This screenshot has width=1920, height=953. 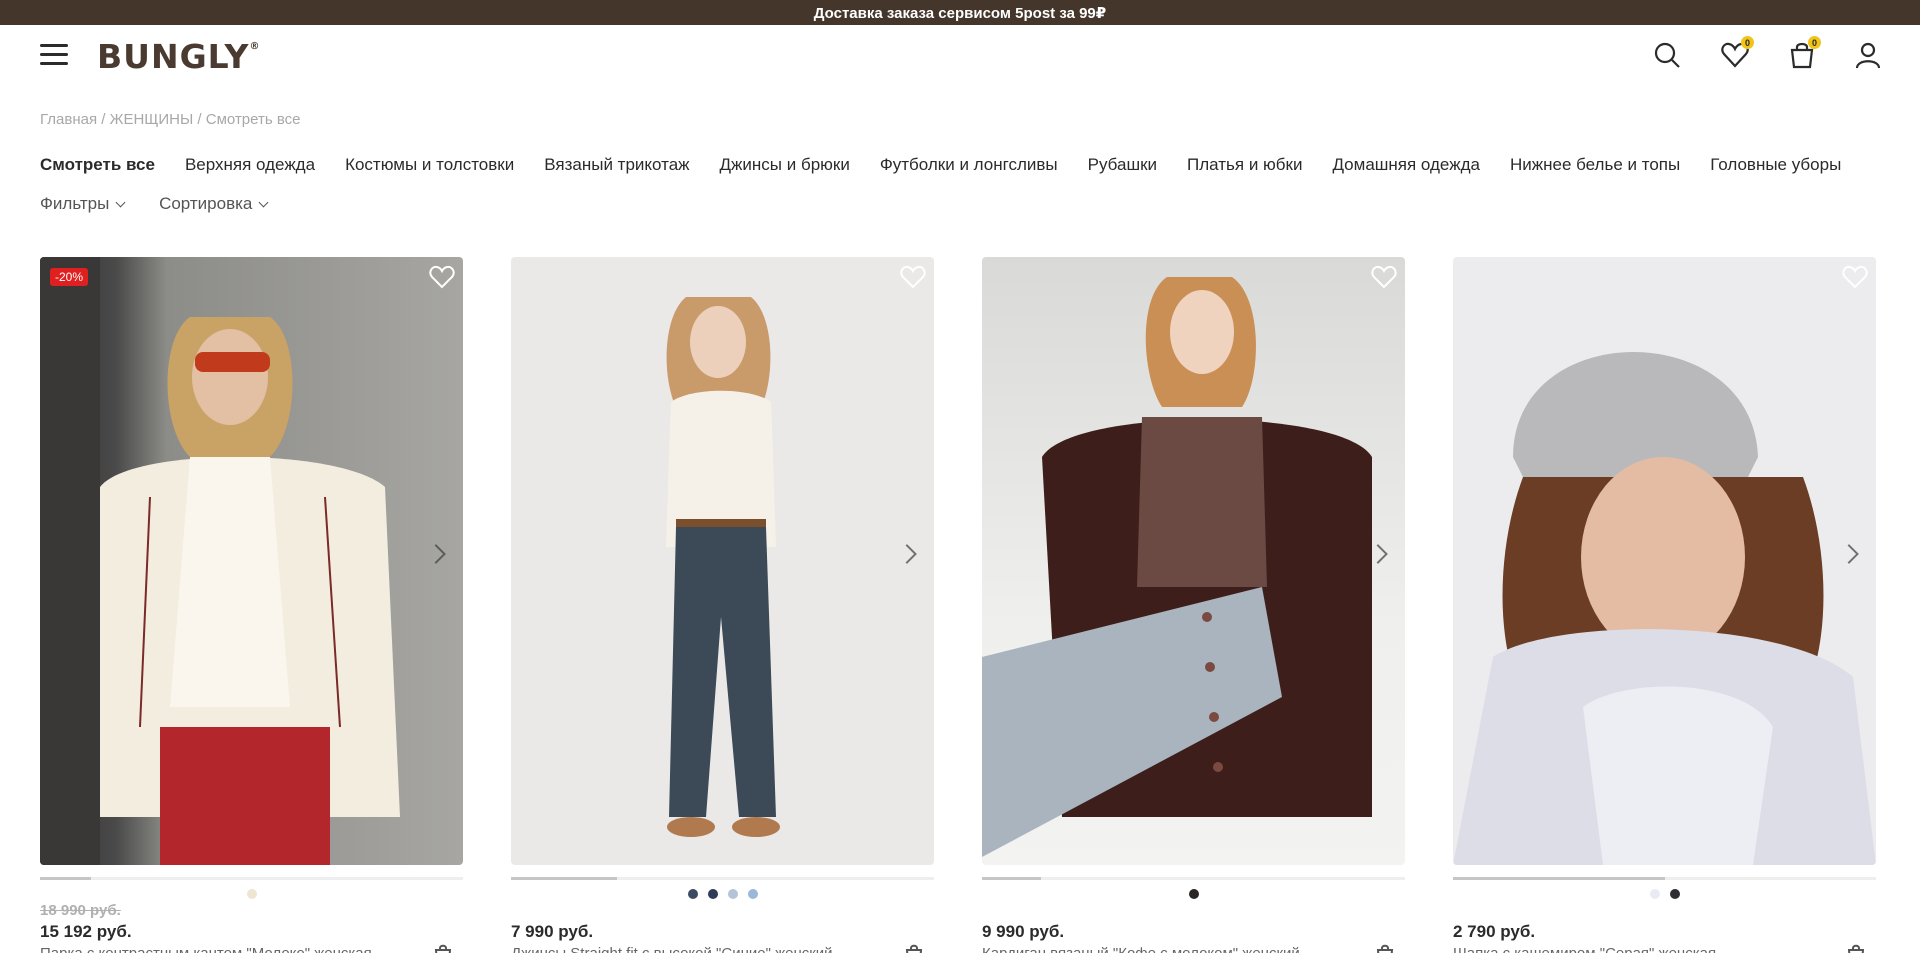 I want to click on favorites-count-badge: 0, so click(x=1747, y=42).